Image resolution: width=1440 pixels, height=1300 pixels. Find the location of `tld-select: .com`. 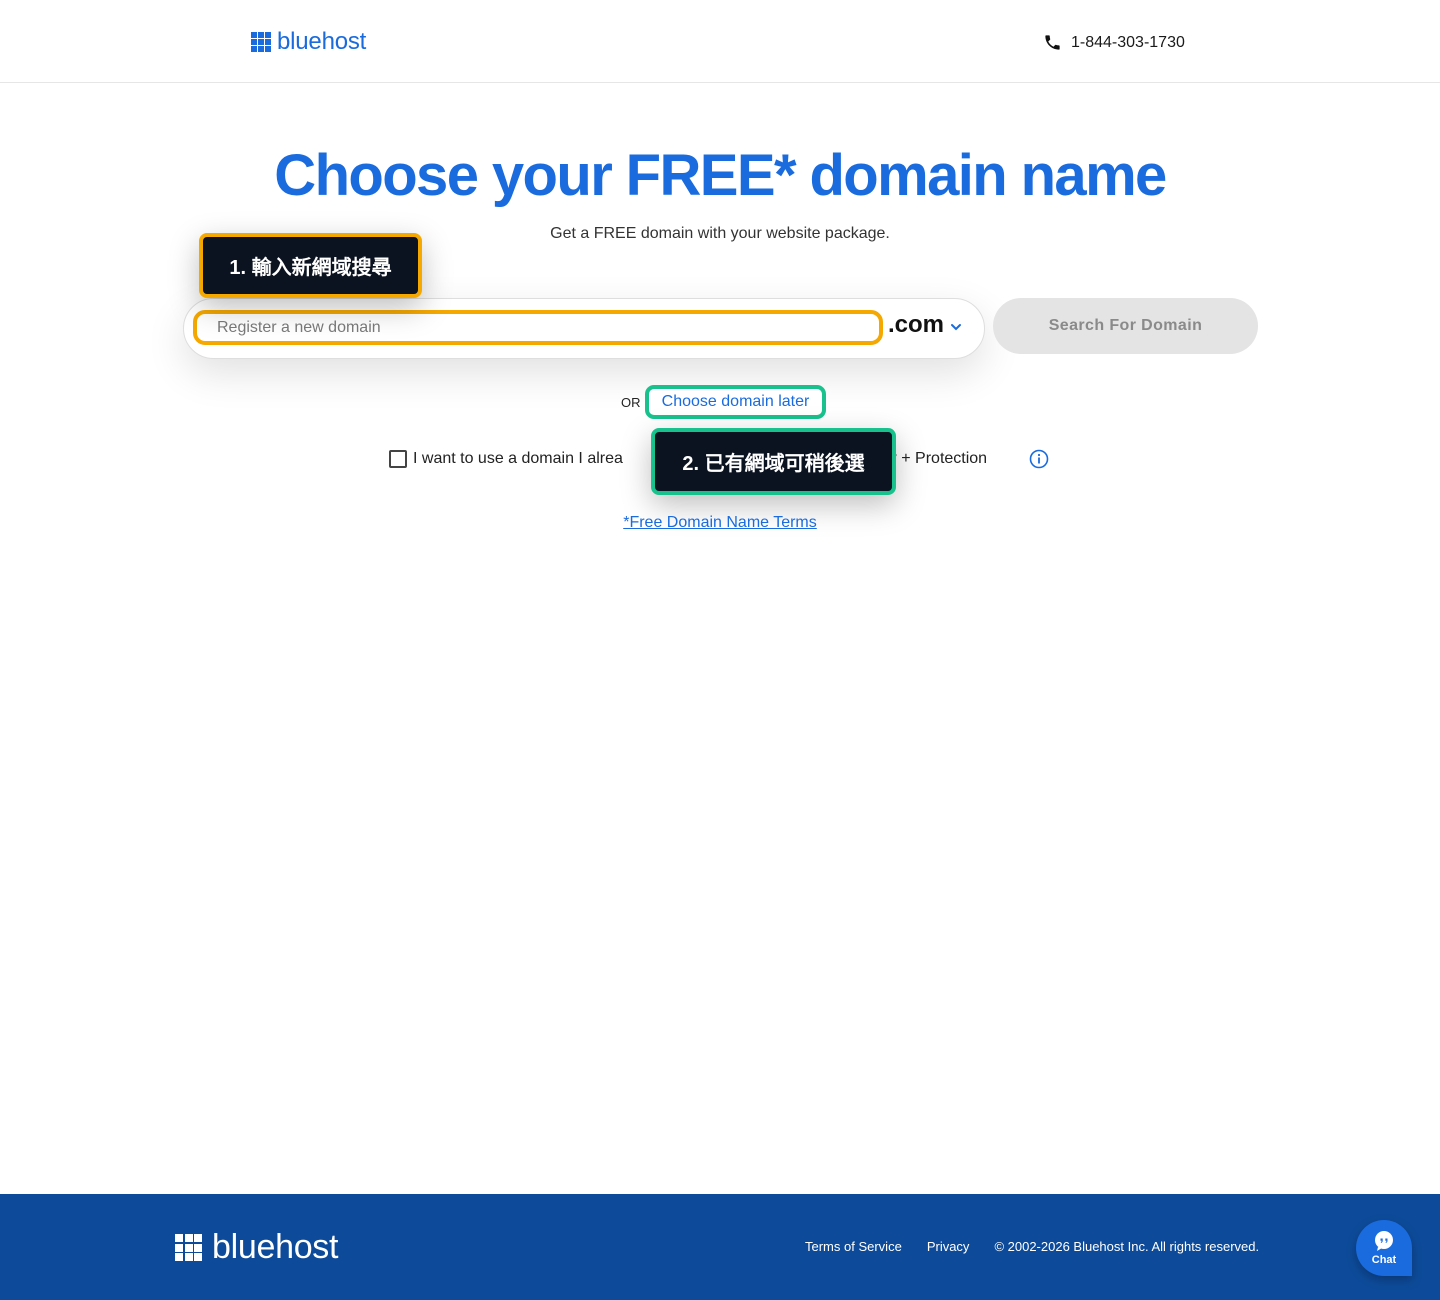

tld-select: .com is located at coordinates (925, 325).